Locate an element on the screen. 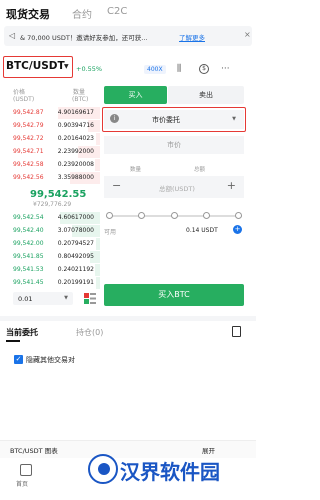  chart-label: BTC/USDT 图表 is located at coordinates (34, 451).